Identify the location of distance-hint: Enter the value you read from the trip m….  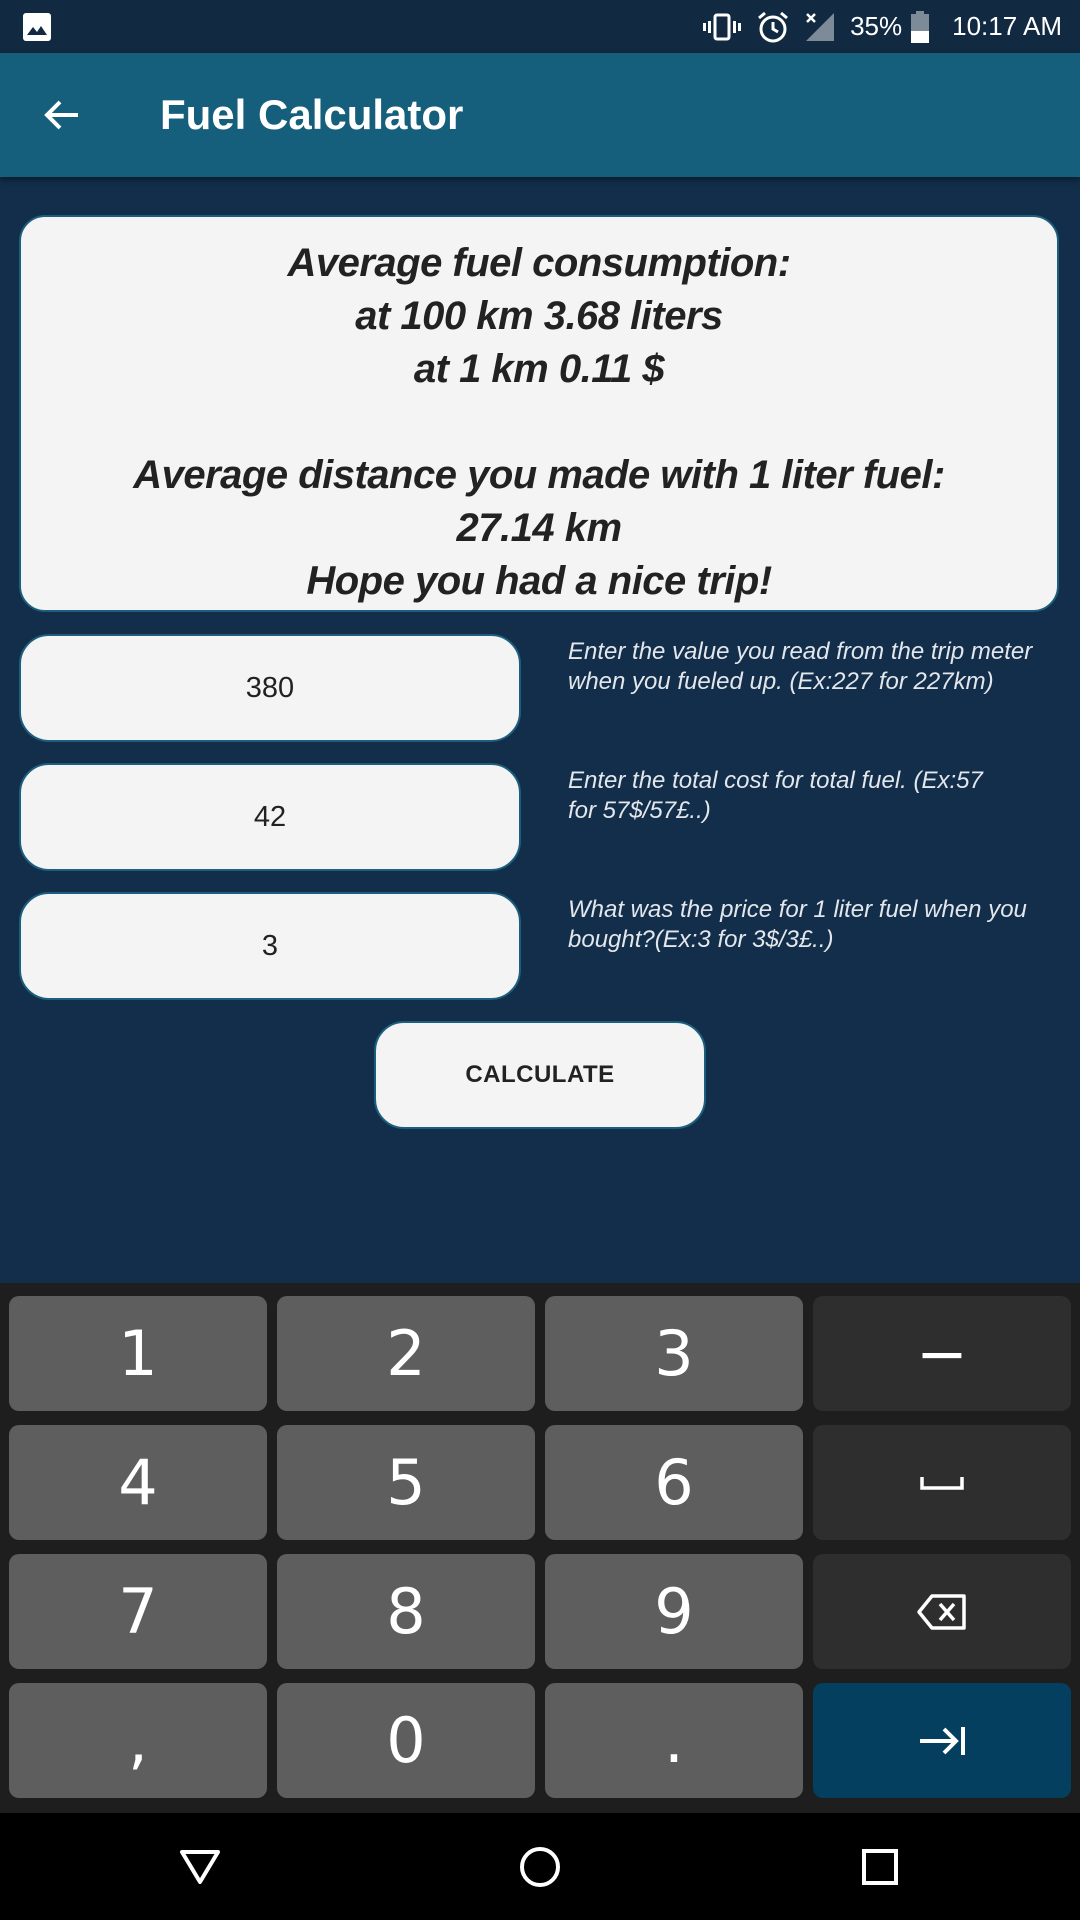
(800, 666).